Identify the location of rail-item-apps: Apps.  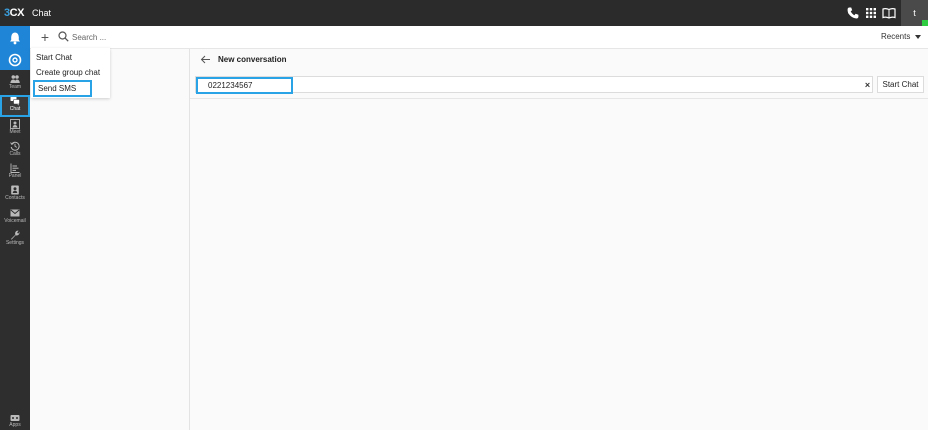
(15, 421).